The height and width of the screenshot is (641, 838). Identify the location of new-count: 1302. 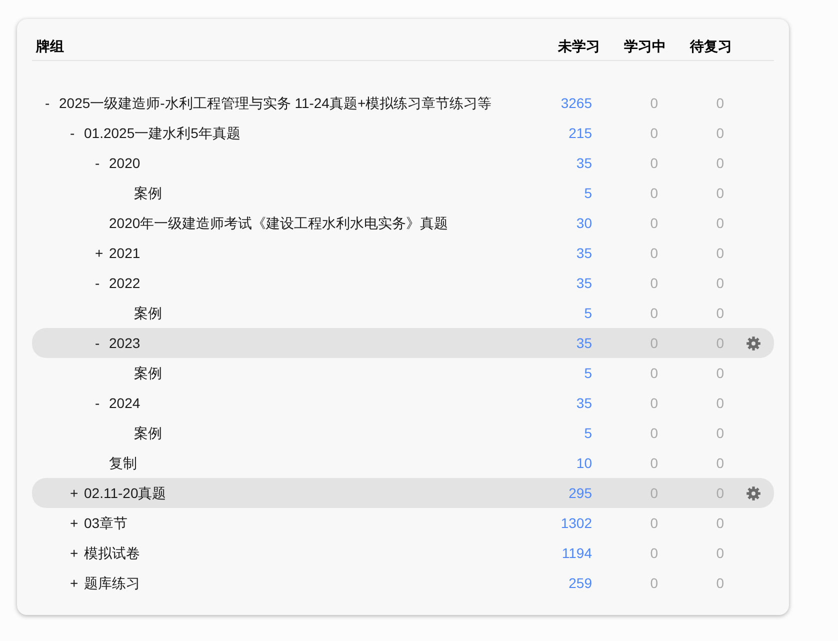
(576, 523).